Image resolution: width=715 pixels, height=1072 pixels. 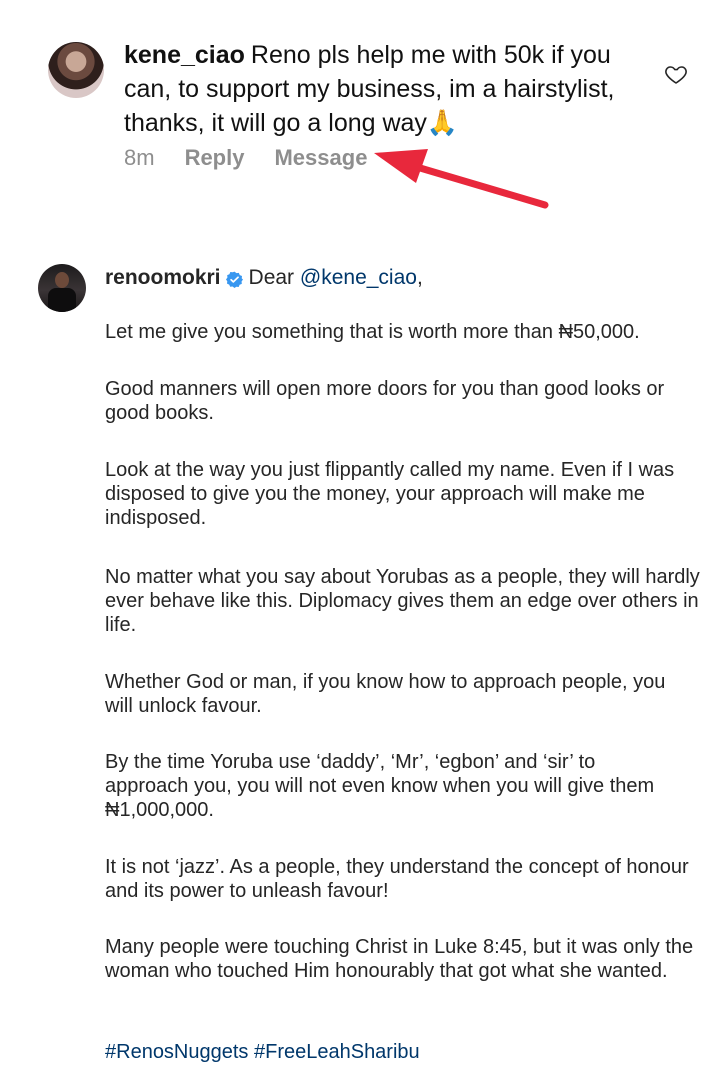 I want to click on red-arrow-annotation, so click(x=461, y=179).